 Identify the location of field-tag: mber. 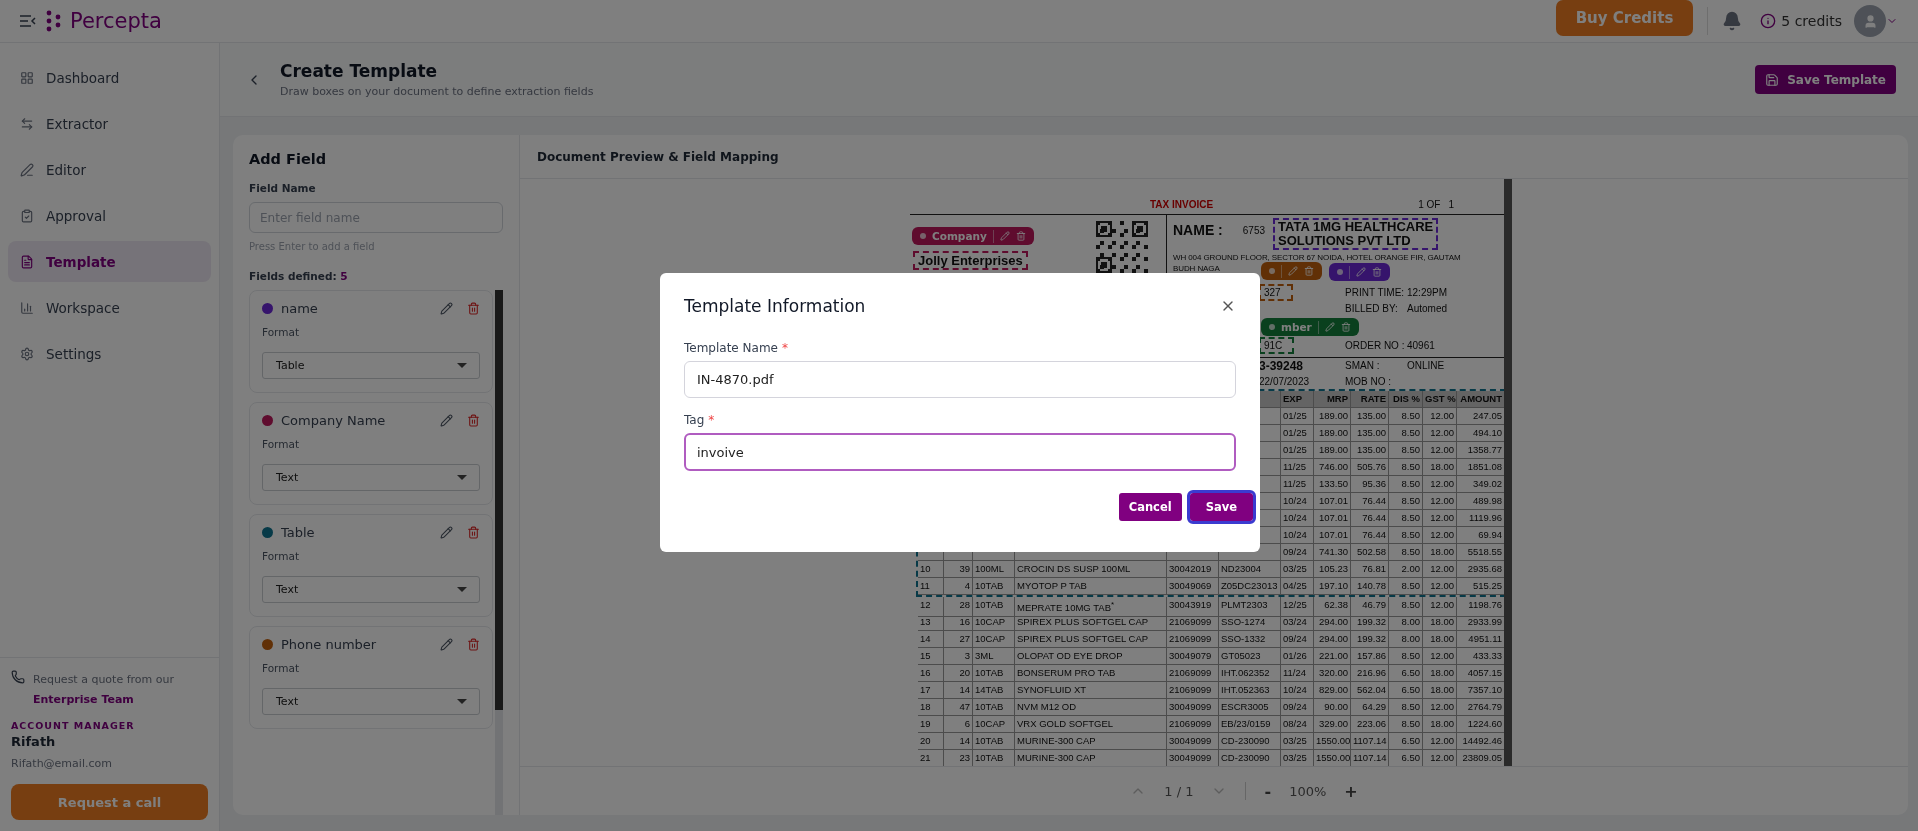
(1310, 327).